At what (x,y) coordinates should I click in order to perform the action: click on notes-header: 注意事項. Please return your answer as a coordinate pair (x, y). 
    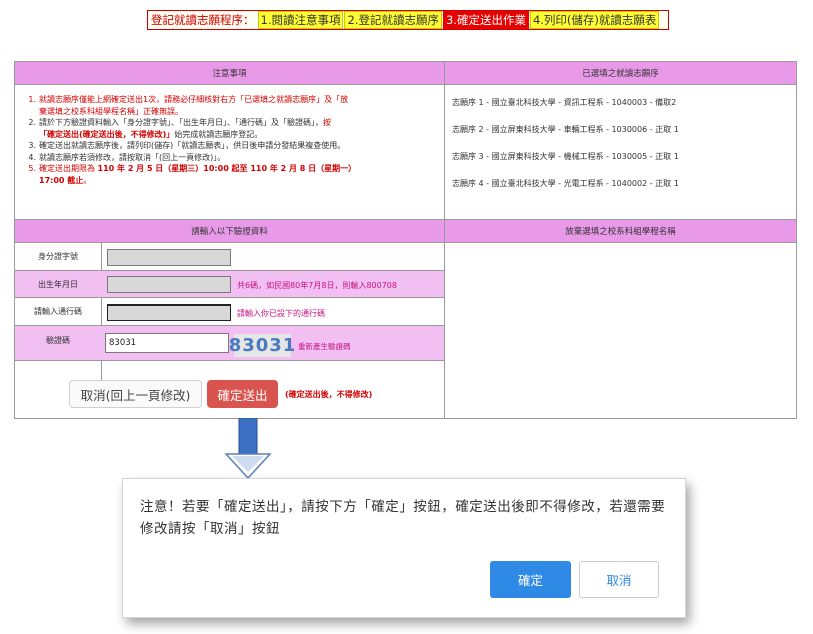
    Looking at the image, I should click on (229, 73).